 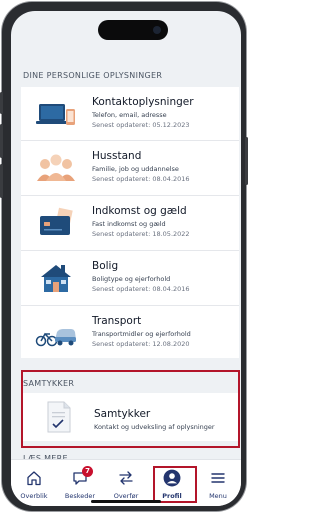 What do you see at coordinates (49, 383) in the screenshot?
I see `consents-section-title: SAMTYKKER` at bounding box center [49, 383].